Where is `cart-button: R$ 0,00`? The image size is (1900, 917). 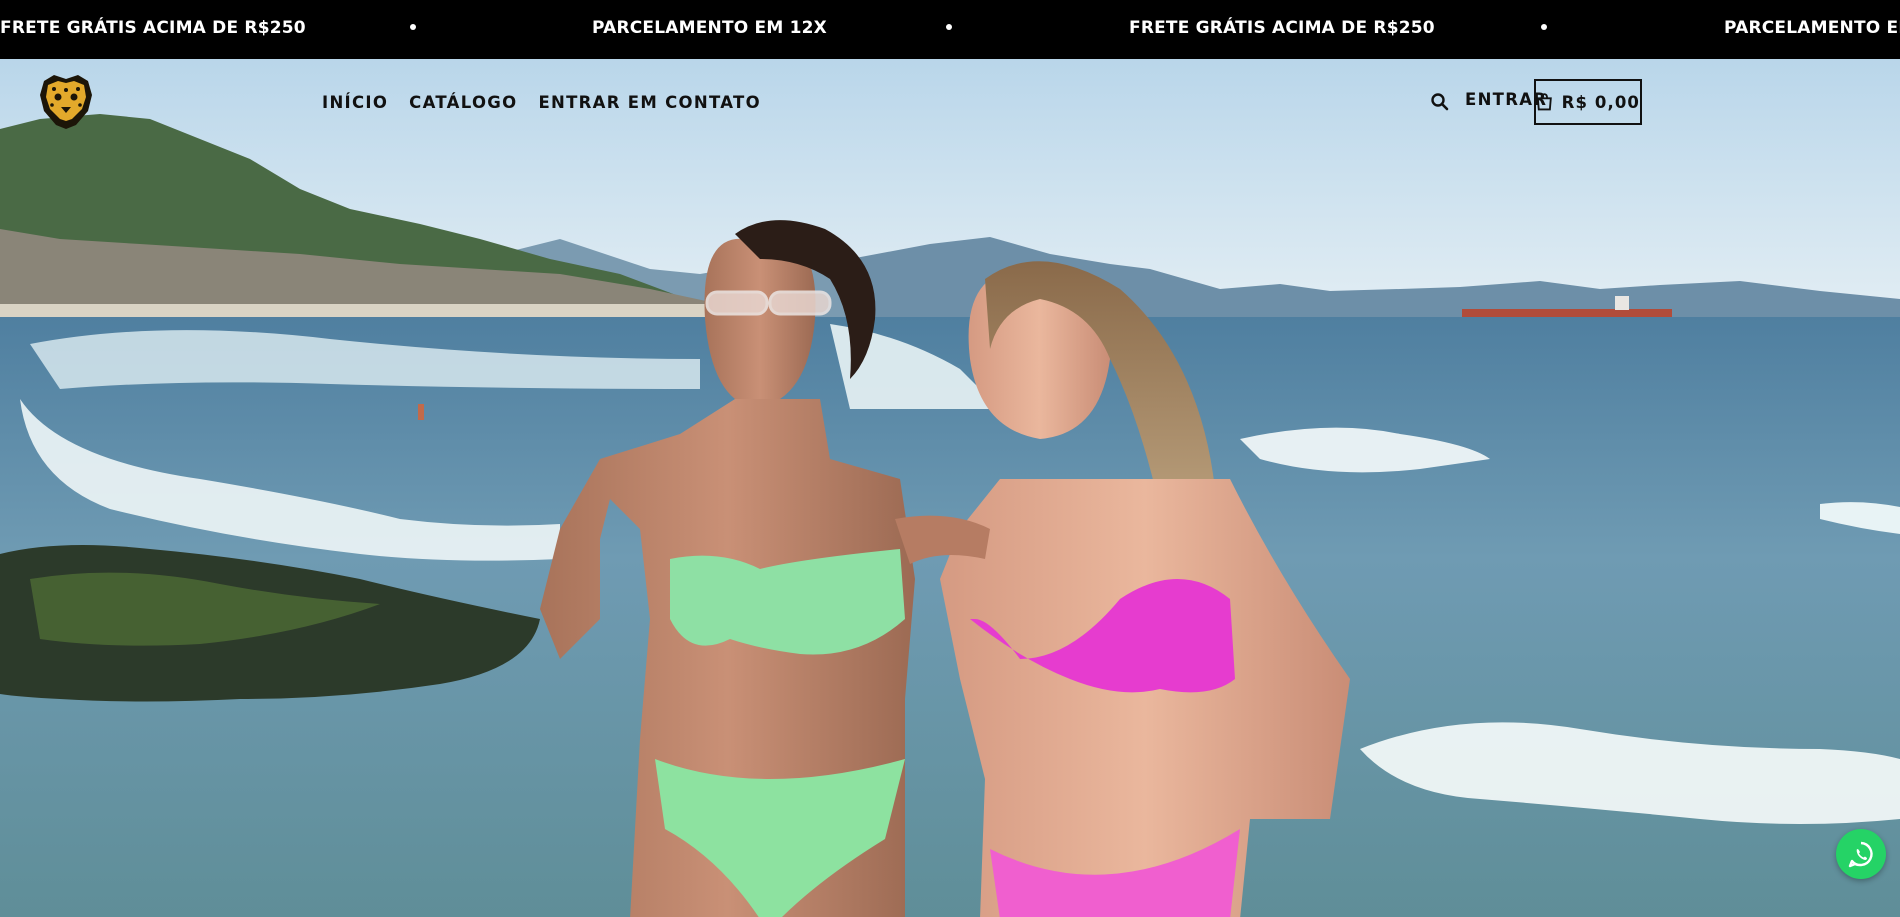
cart-button: R$ 0,00 is located at coordinates (1588, 102).